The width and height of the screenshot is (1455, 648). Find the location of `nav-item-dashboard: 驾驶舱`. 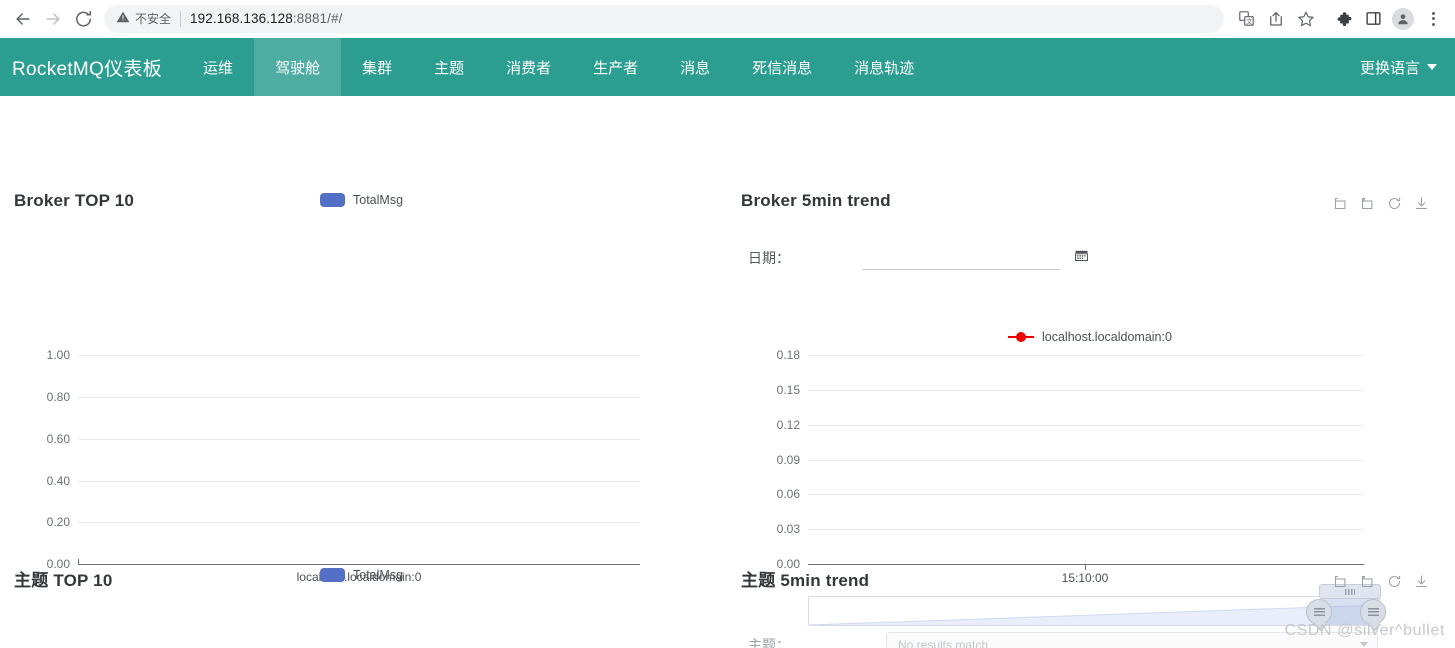

nav-item-dashboard: 驾驶舱 is located at coordinates (298, 67).